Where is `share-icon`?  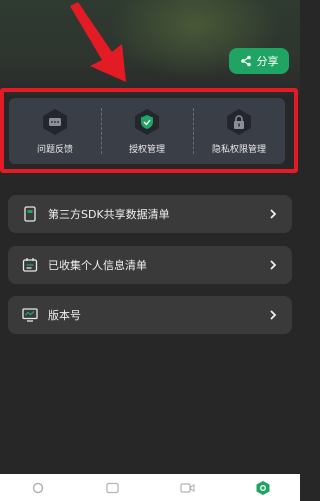
share-icon is located at coordinates (245, 61).